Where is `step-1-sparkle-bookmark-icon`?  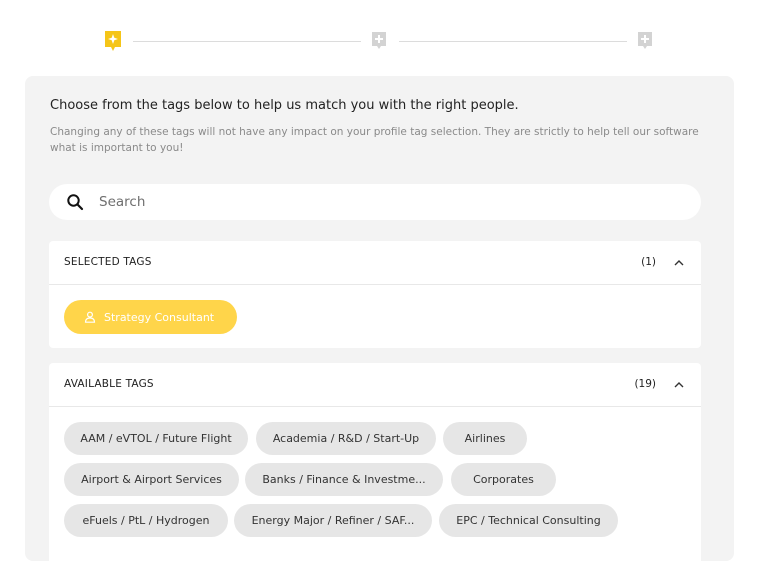 step-1-sparkle-bookmark-icon is located at coordinates (113, 41).